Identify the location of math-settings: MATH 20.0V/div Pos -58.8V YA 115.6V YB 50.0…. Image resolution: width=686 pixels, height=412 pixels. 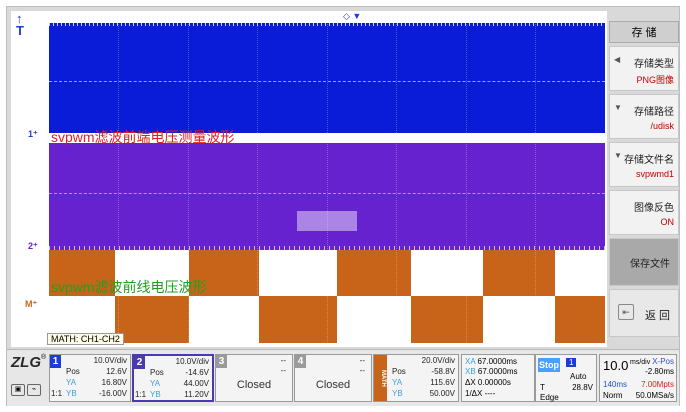
(416, 378).